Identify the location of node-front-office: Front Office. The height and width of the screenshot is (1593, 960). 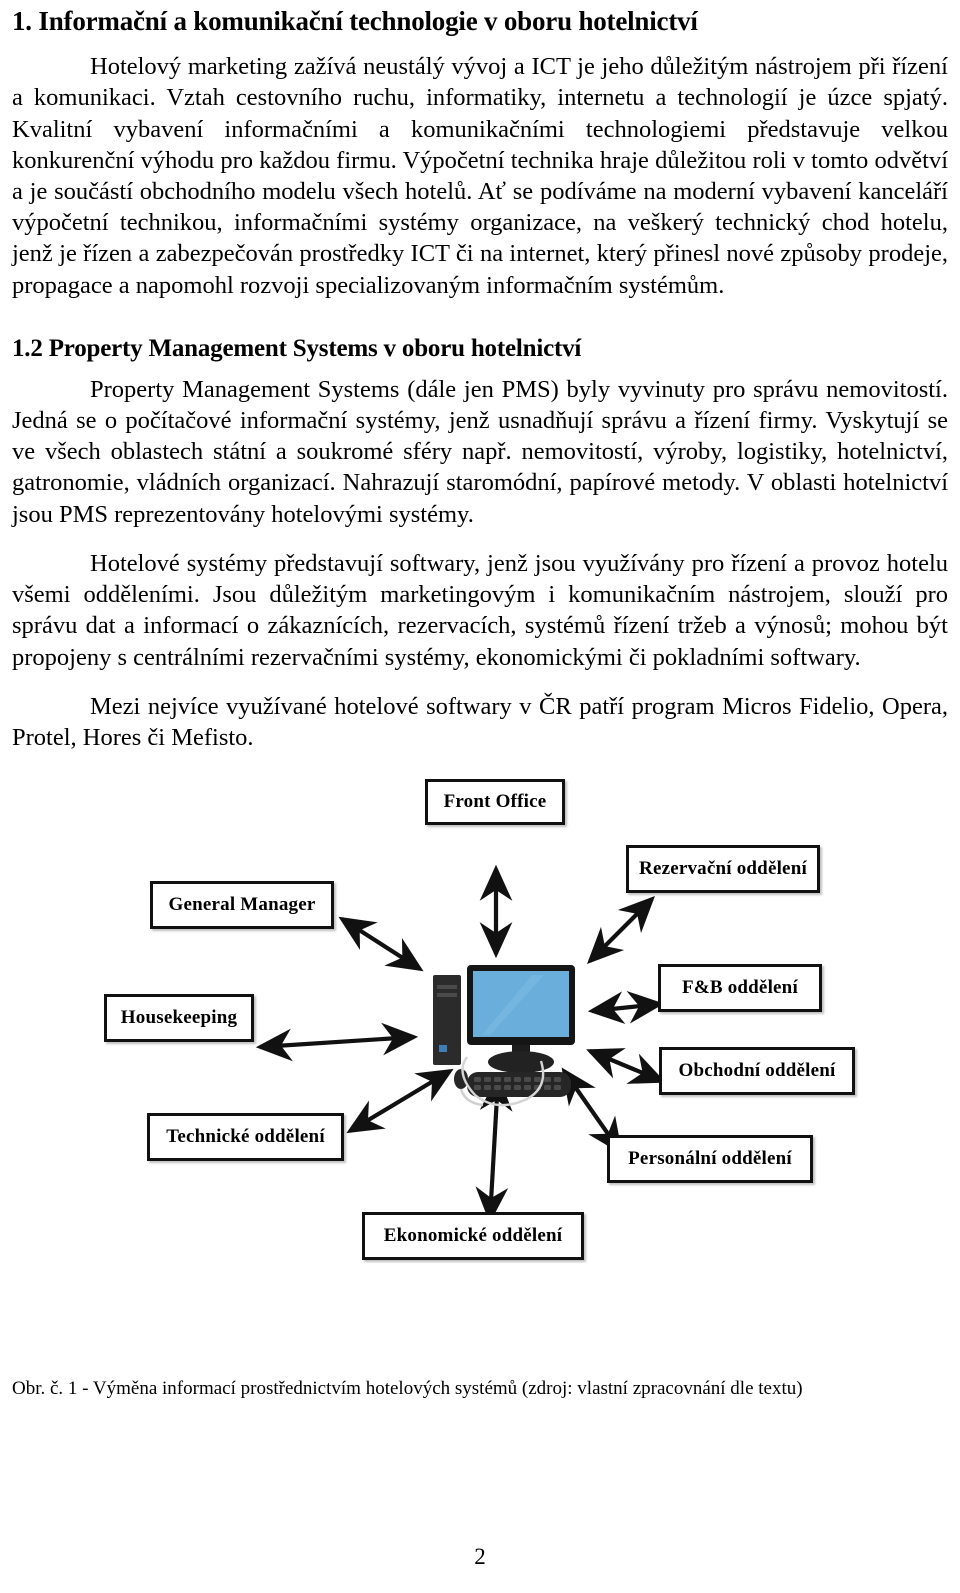
(495, 802).